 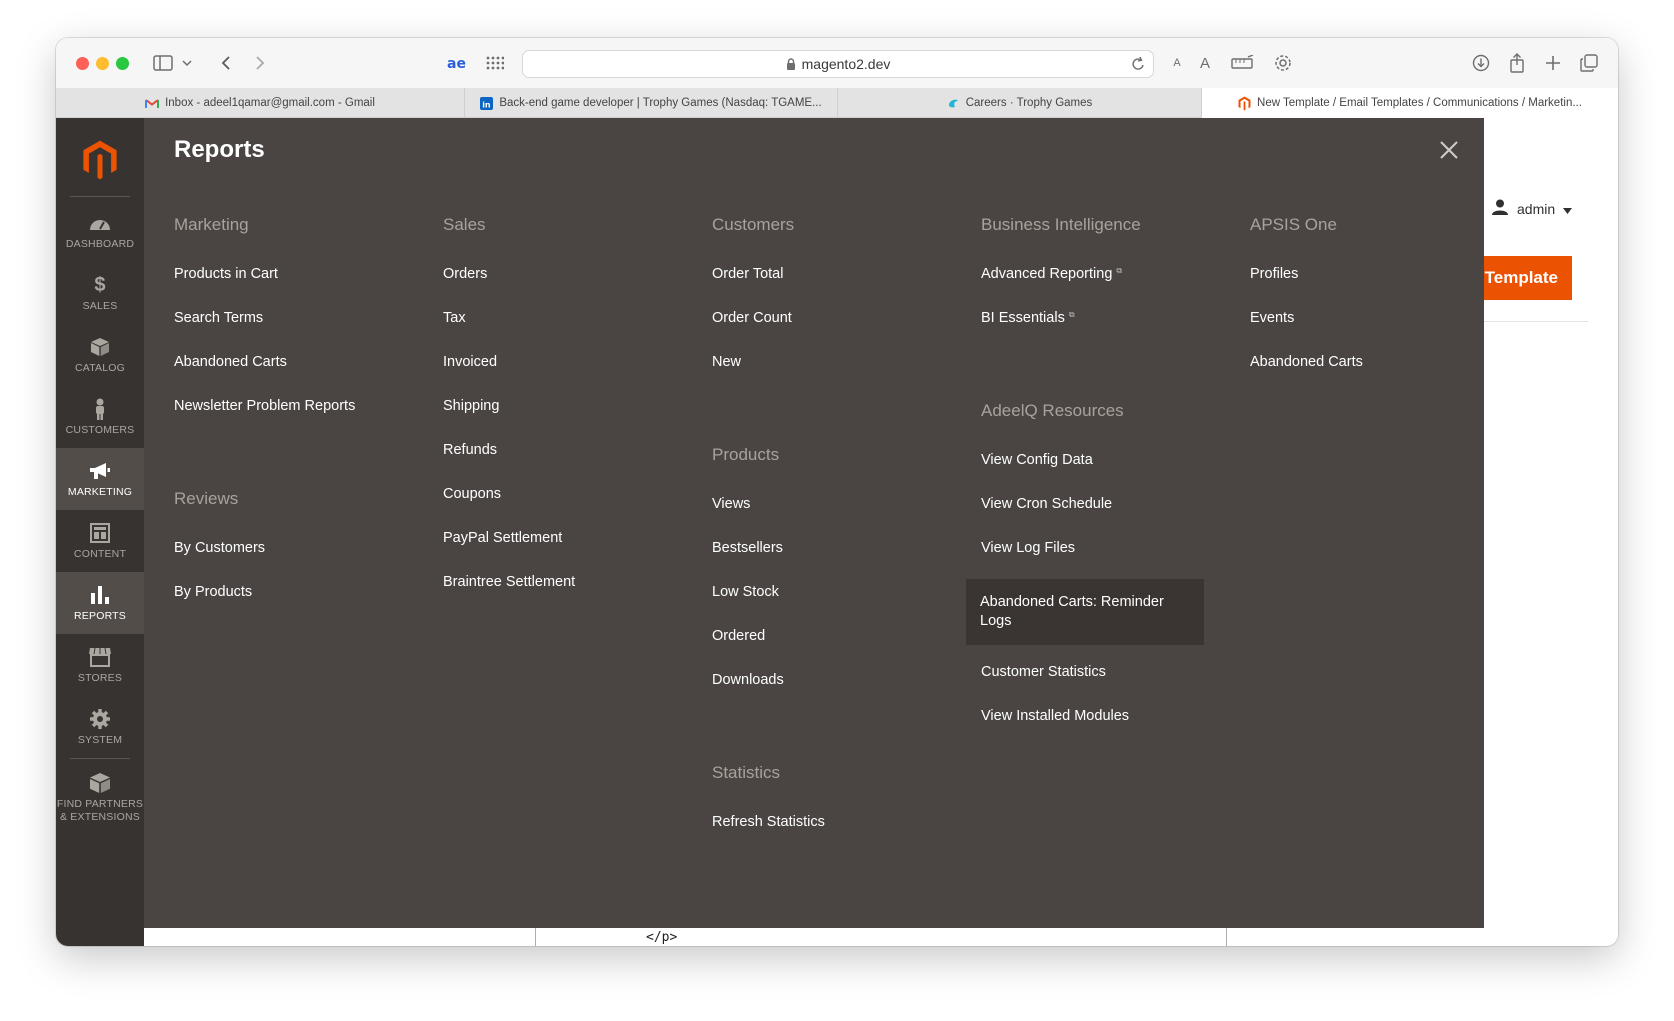 What do you see at coordinates (745, 592) in the screenshot?
I see `menu-link: Low Stock` at bounding box center [745, 592].